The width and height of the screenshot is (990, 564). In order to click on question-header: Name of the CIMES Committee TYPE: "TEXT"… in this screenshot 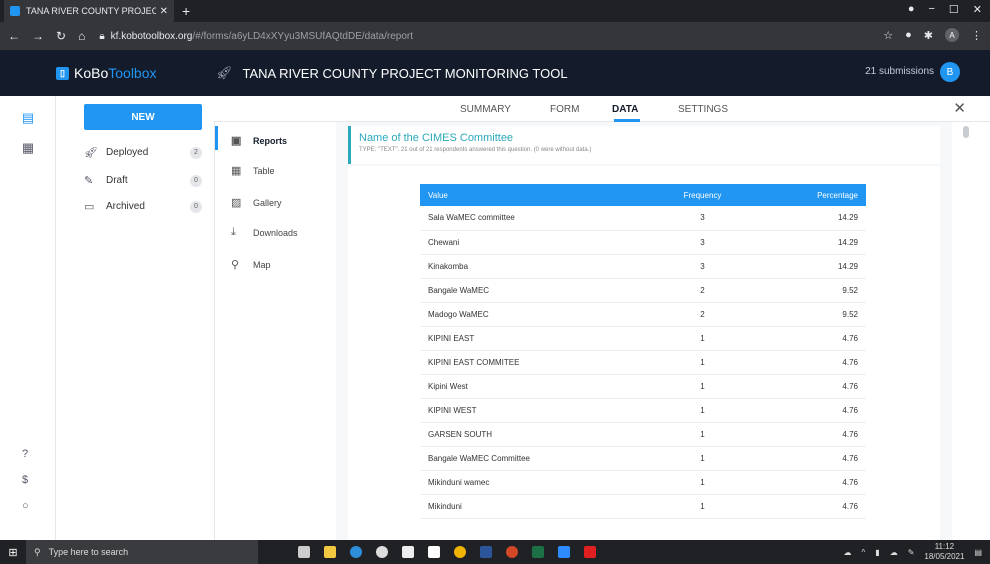, I will do `click(644, 145)`.